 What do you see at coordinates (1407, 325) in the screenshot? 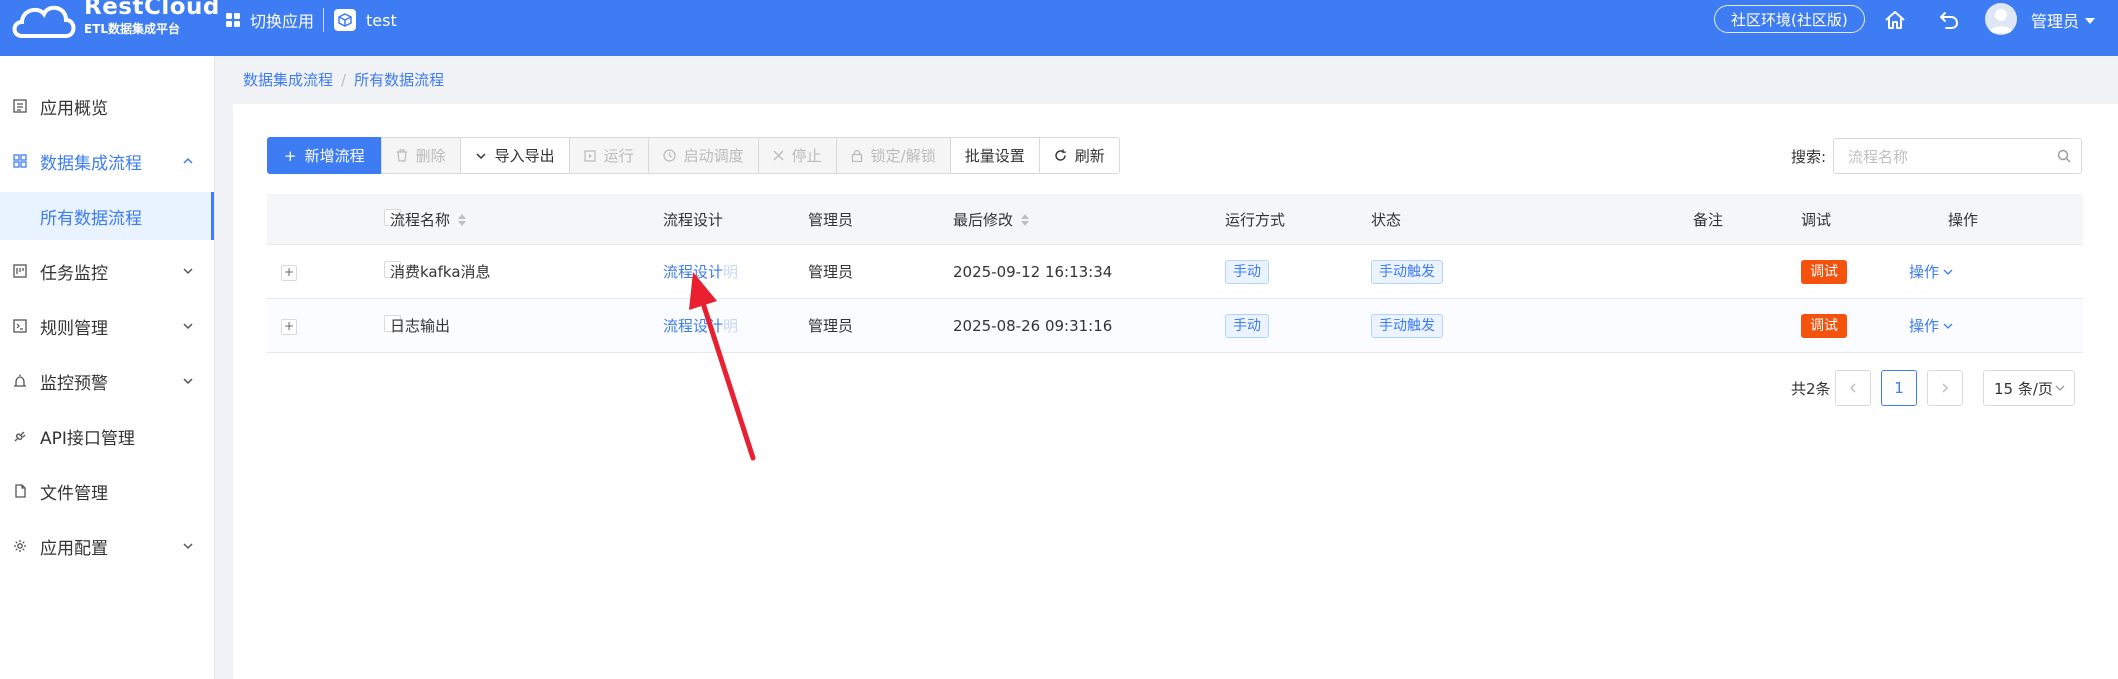
I see `status-tag: 手动触发` at bounding box center [1407, 325].